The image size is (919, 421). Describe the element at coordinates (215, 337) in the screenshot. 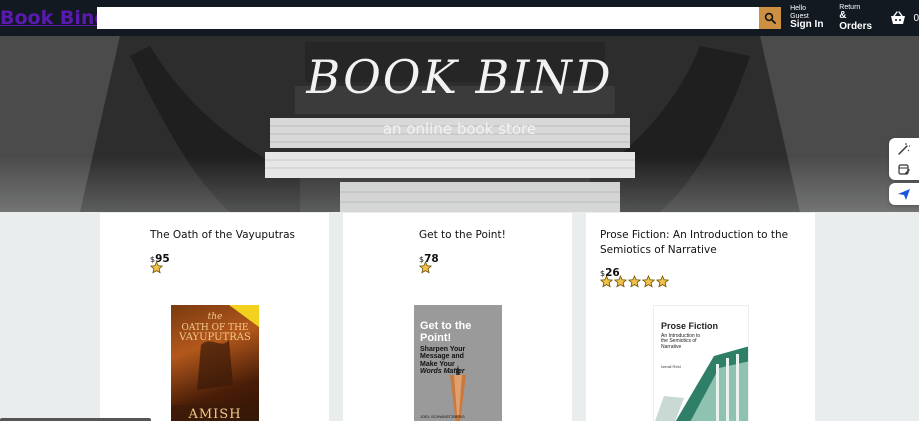

I see `cover-line: VAYUPUTRAS` at that location.